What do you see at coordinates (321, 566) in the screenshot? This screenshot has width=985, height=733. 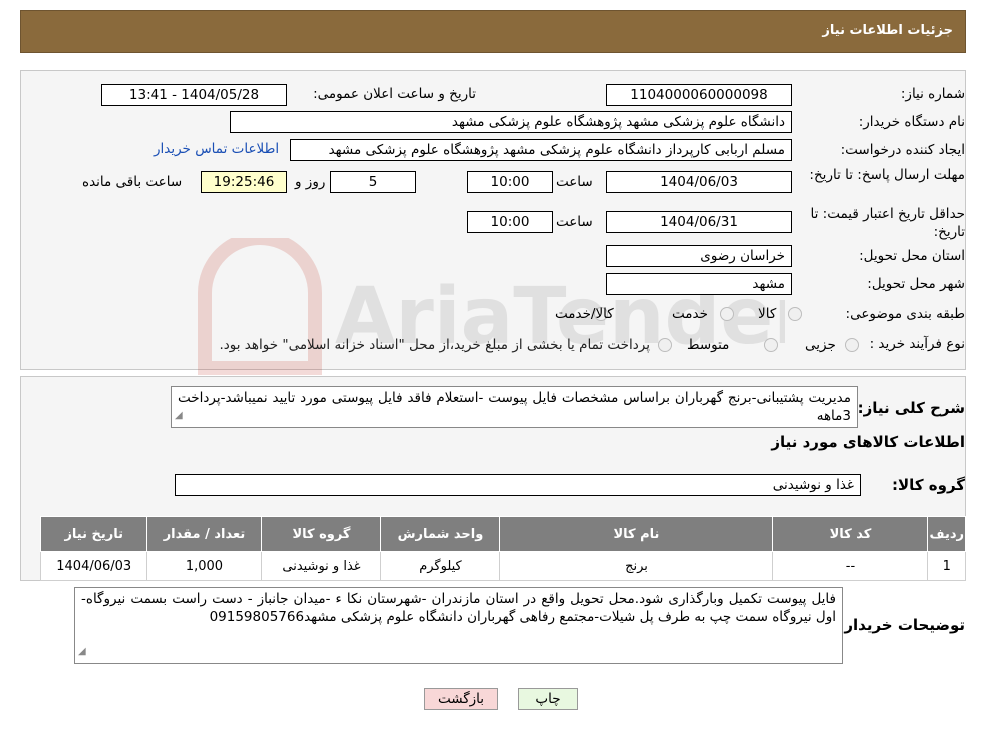 I see `cell-group: غذا و نوشیدنی` at bounding box center [321, 566].